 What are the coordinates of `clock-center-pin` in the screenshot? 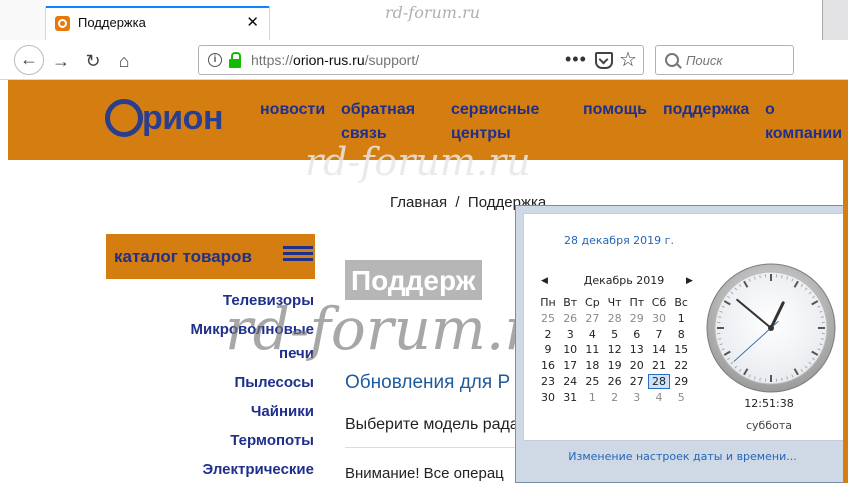 It's located at (771, 328).